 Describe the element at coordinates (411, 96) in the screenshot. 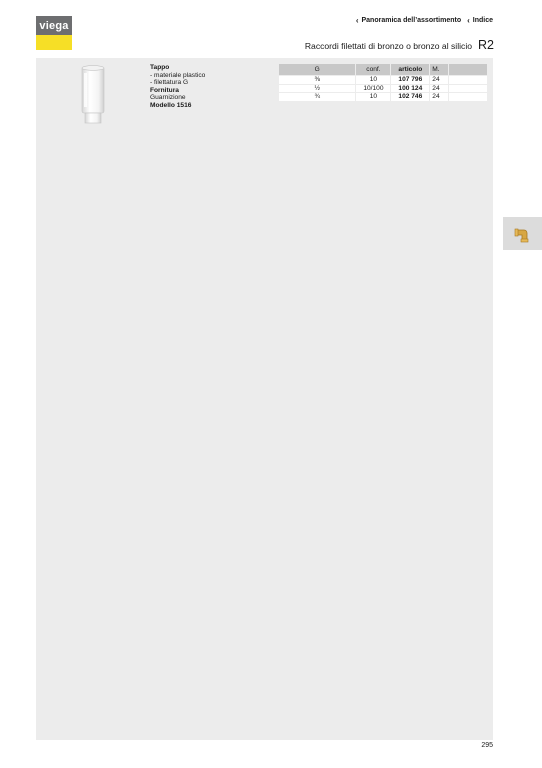

I see `cell-articolo: 102 746` at that location.